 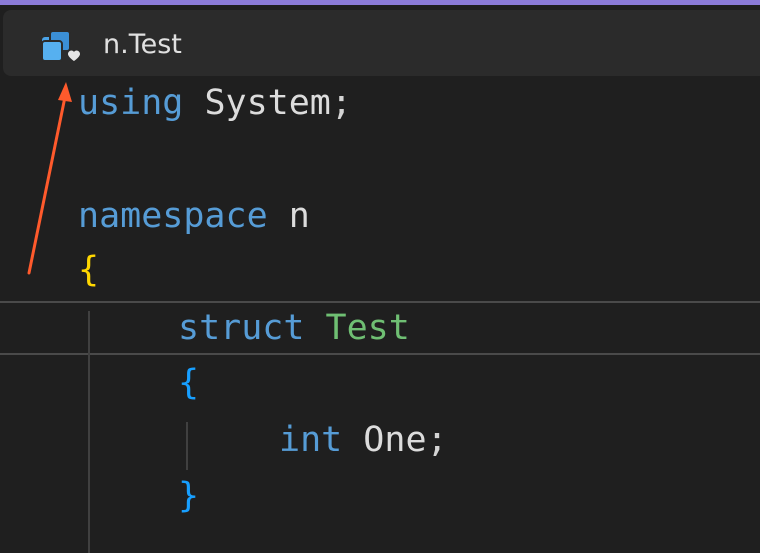 I want to click on code-line-7: int One;, so click(x=363, y=440).